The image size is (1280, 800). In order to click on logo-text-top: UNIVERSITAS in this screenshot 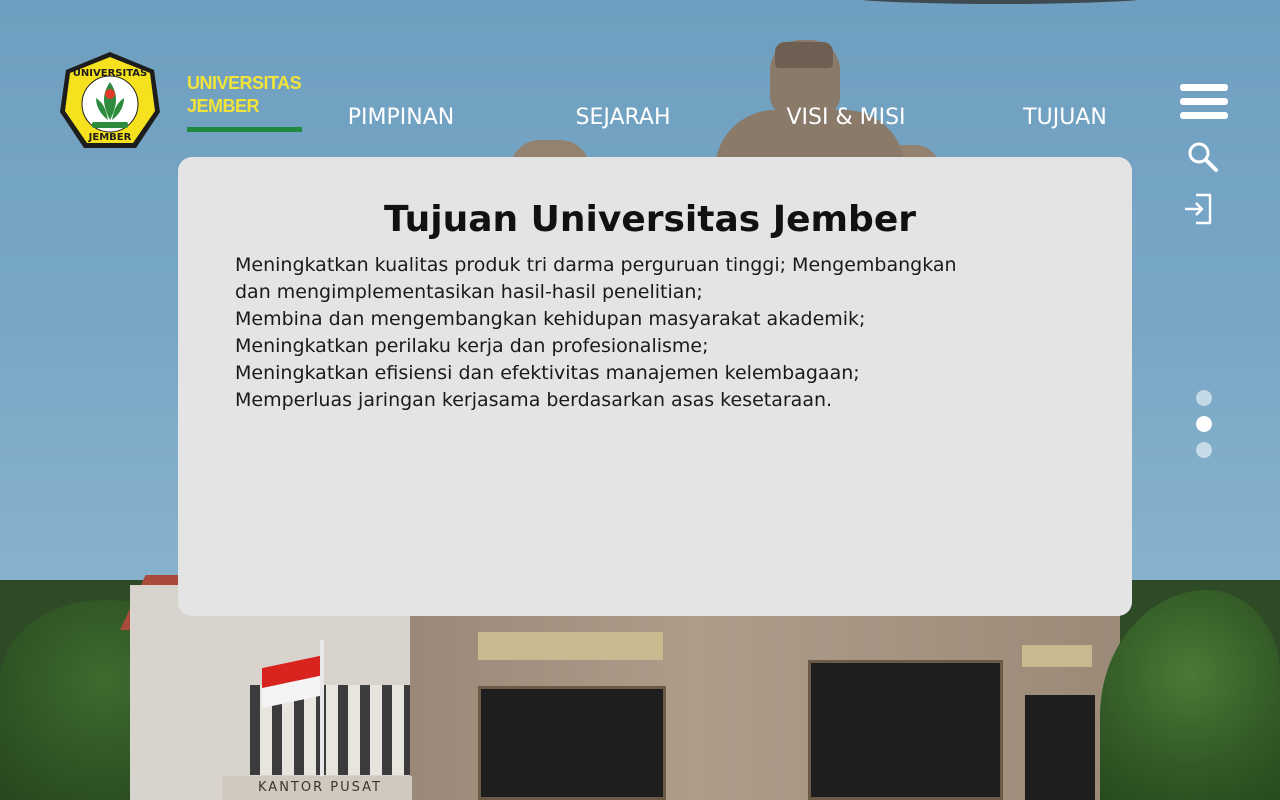, I will do `click(110, 73)`.